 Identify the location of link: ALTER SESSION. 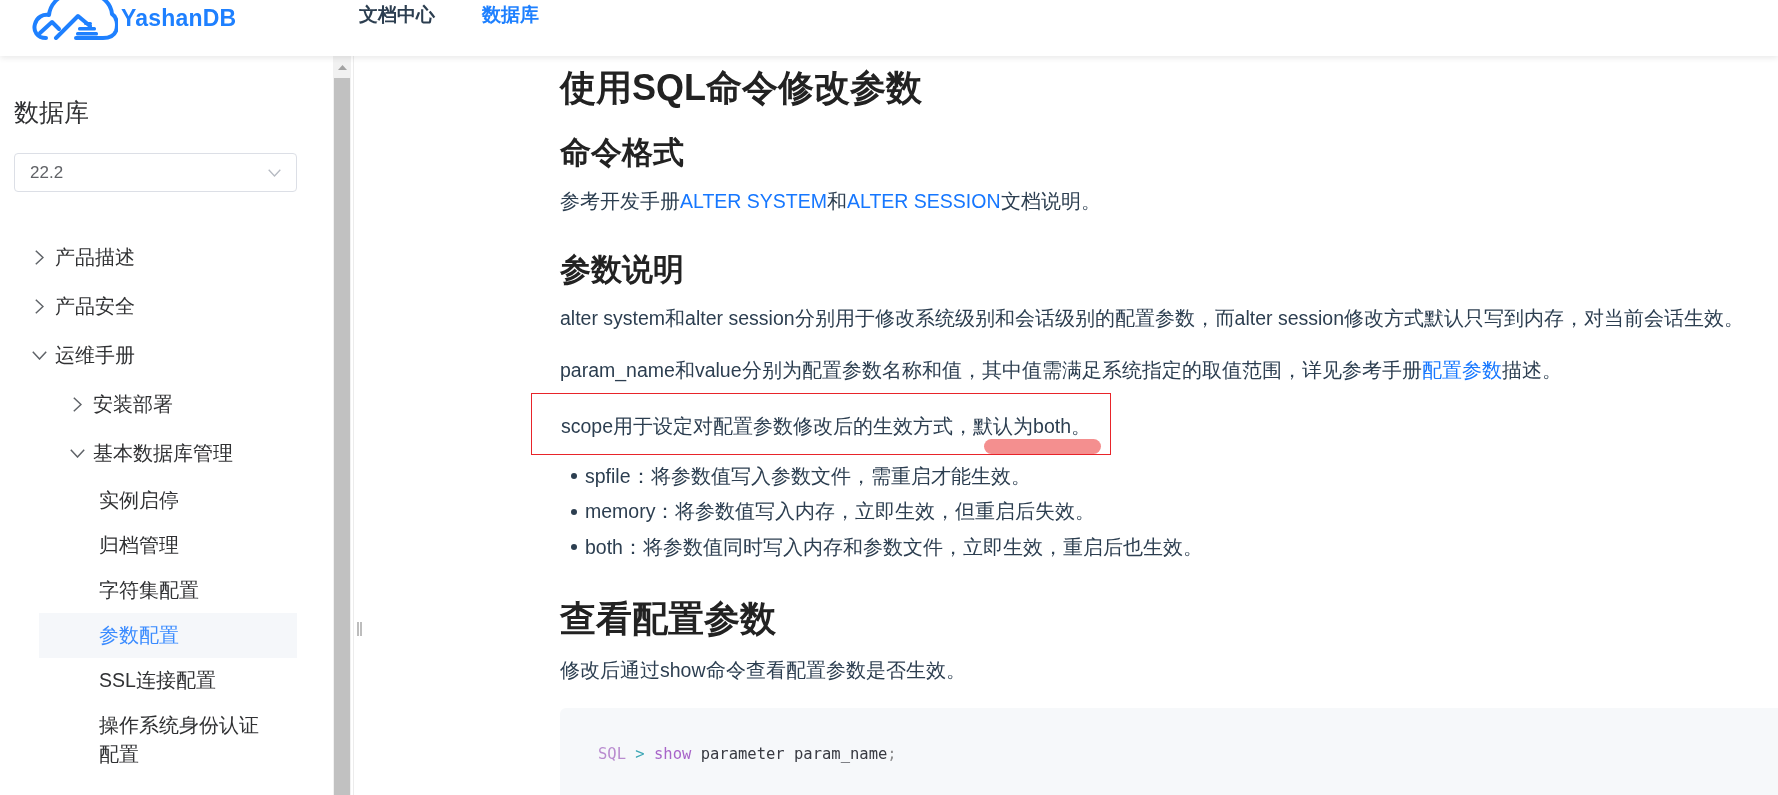
(924, 200).